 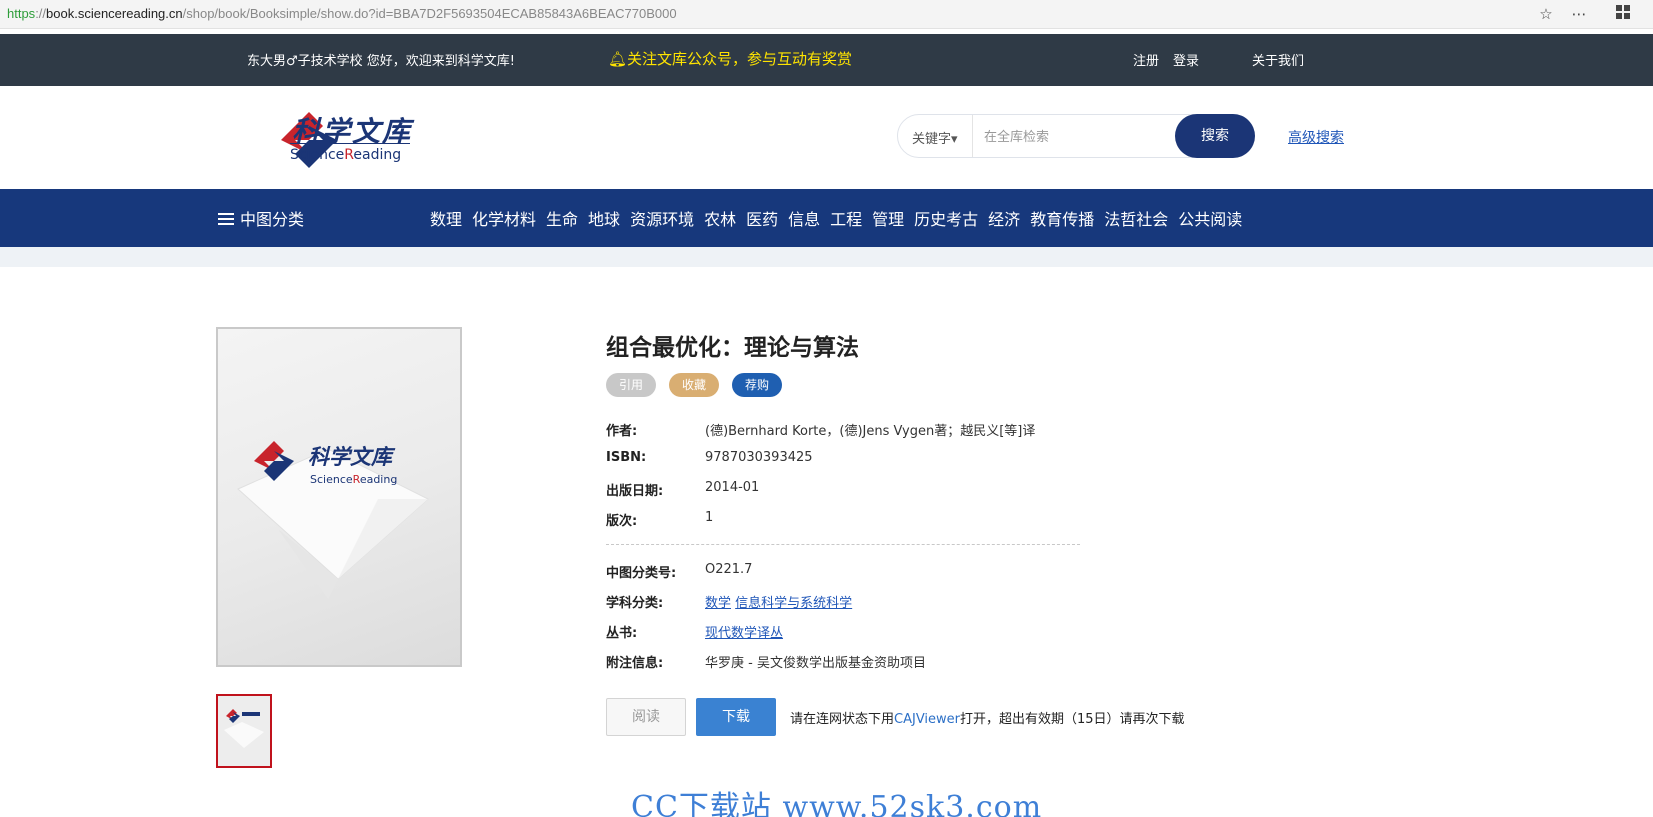 What do you see at coordinates (618, 59) in the screenshot?
I see `bell-icon: 🔔︎` at bounding box center [618, 59].